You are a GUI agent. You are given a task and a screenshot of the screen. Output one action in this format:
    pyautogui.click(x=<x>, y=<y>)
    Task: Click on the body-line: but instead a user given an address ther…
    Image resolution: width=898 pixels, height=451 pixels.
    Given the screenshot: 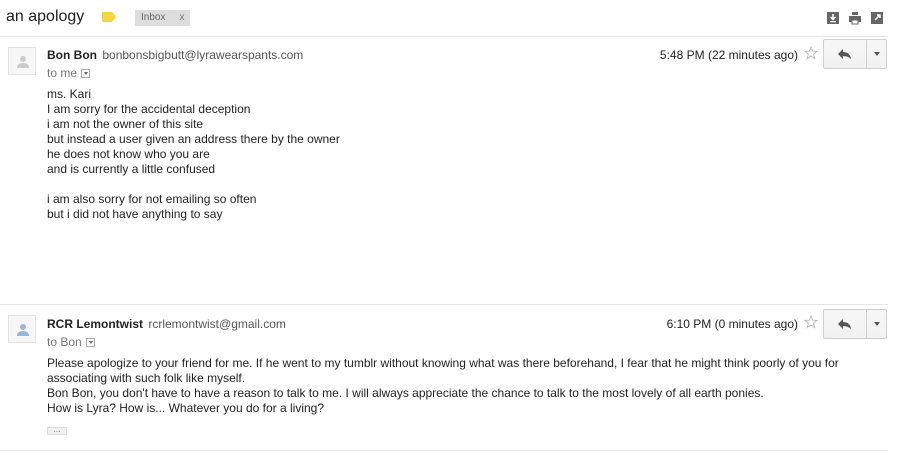 What is the action you would take?
    pyautogui.click(x=193, y=139)
    